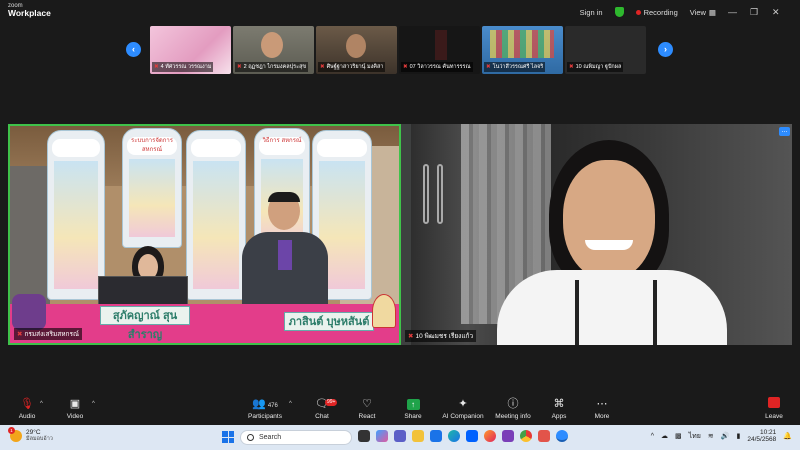  I want to click on cloud-icon: ☁, so click(664, 436).